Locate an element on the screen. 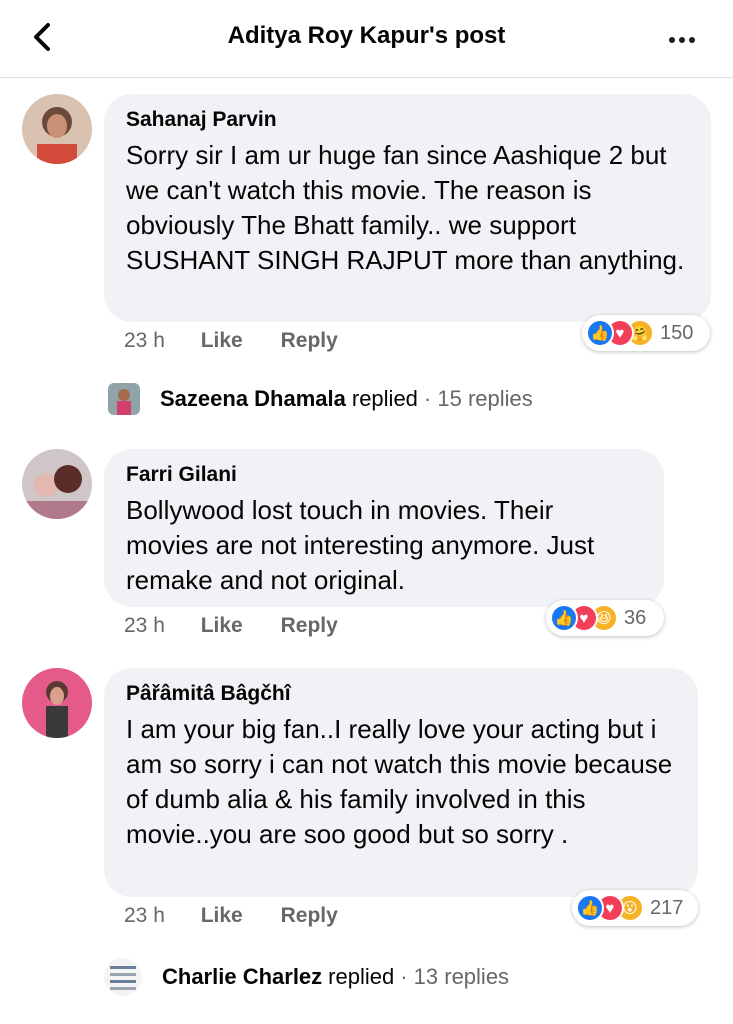  view-replies-link: Charlie Charlez replied · 13 replies is located at coordinates (306, 977).